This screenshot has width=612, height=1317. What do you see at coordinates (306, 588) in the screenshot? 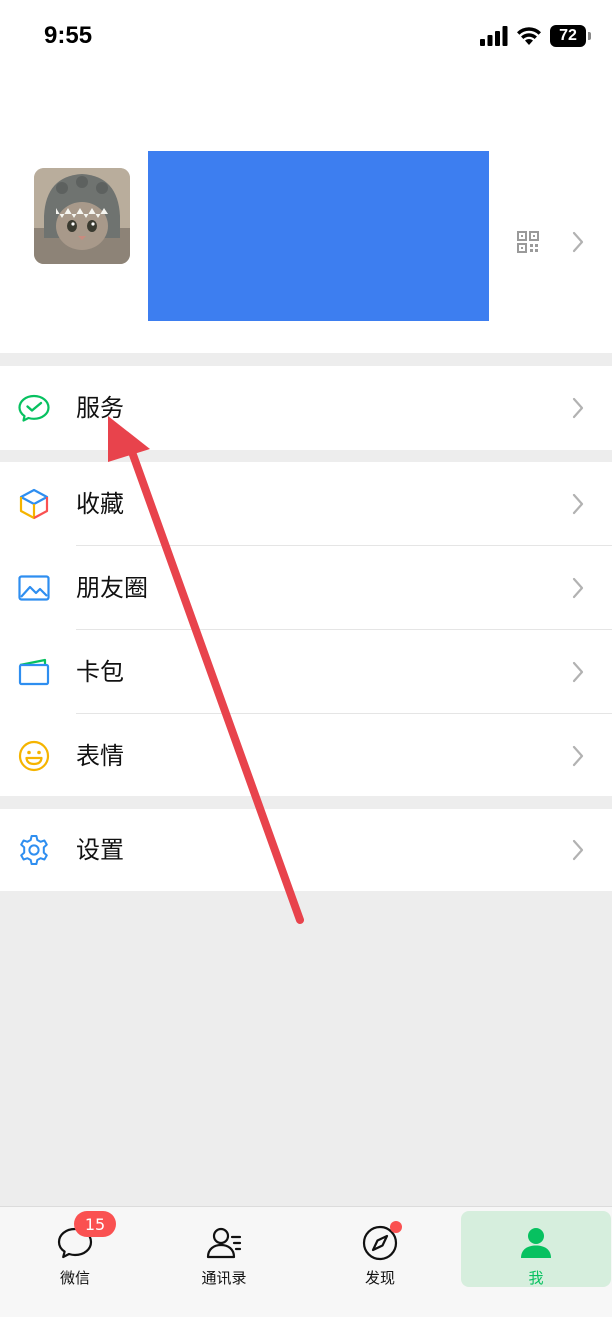
I see `menu-item-moments: 朋友圈` at bounding box center [306, 588].